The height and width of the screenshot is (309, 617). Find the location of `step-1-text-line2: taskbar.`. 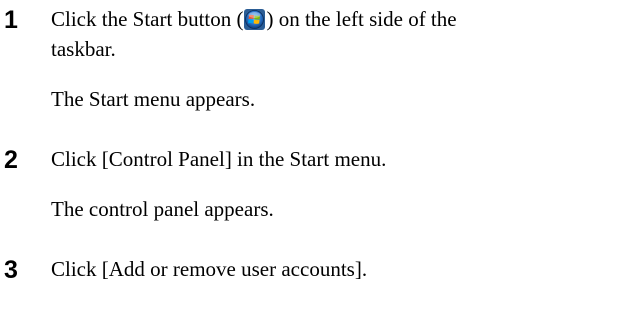

step-1-text-line2: taskbar. is located at coordinates (83, 49).